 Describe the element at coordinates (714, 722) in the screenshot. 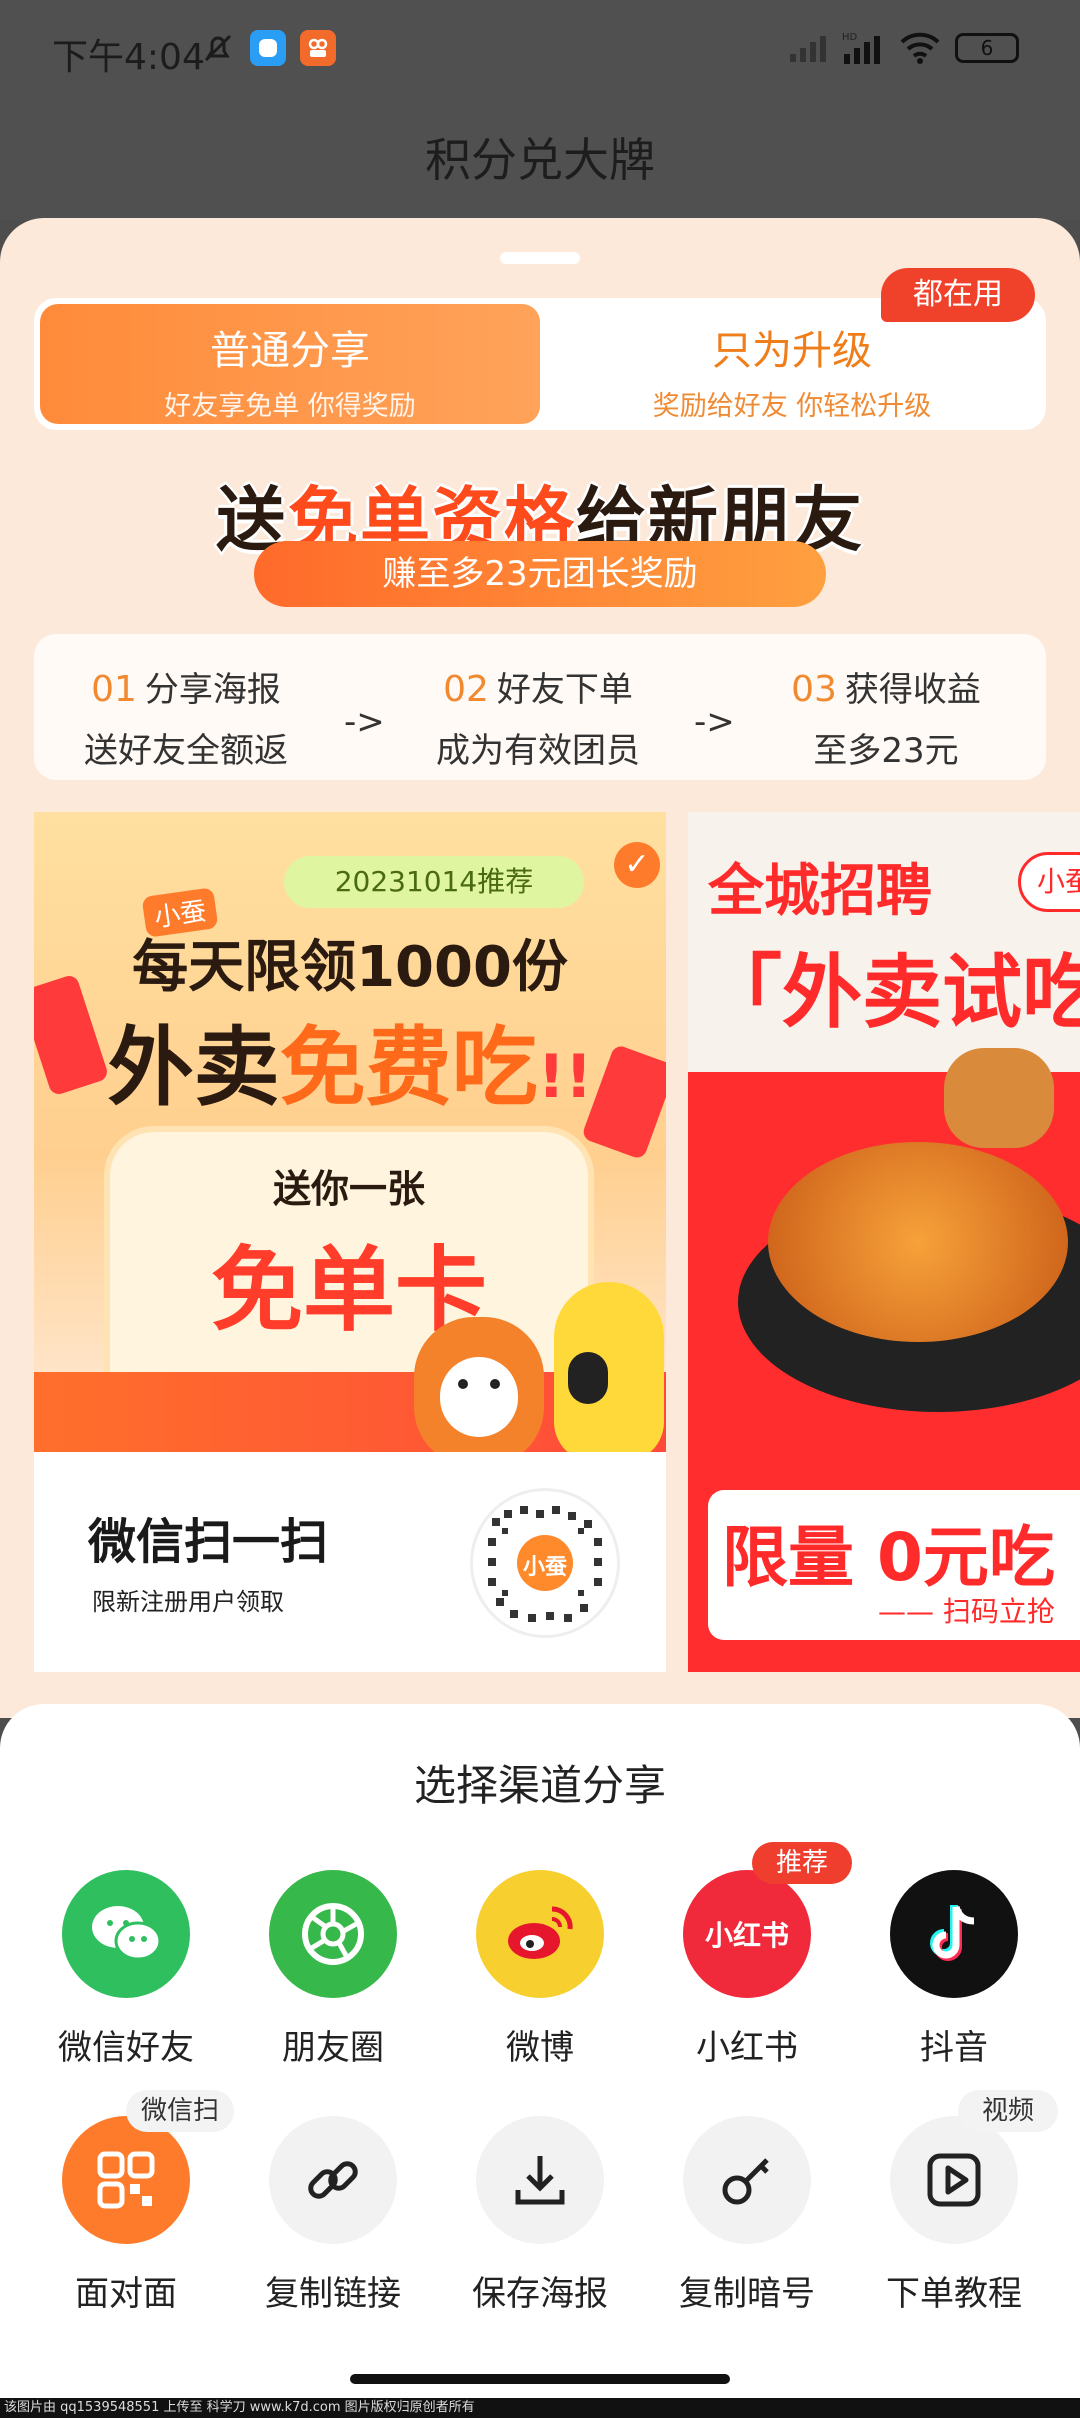

I see `step-arrow-2: ->` at that location.